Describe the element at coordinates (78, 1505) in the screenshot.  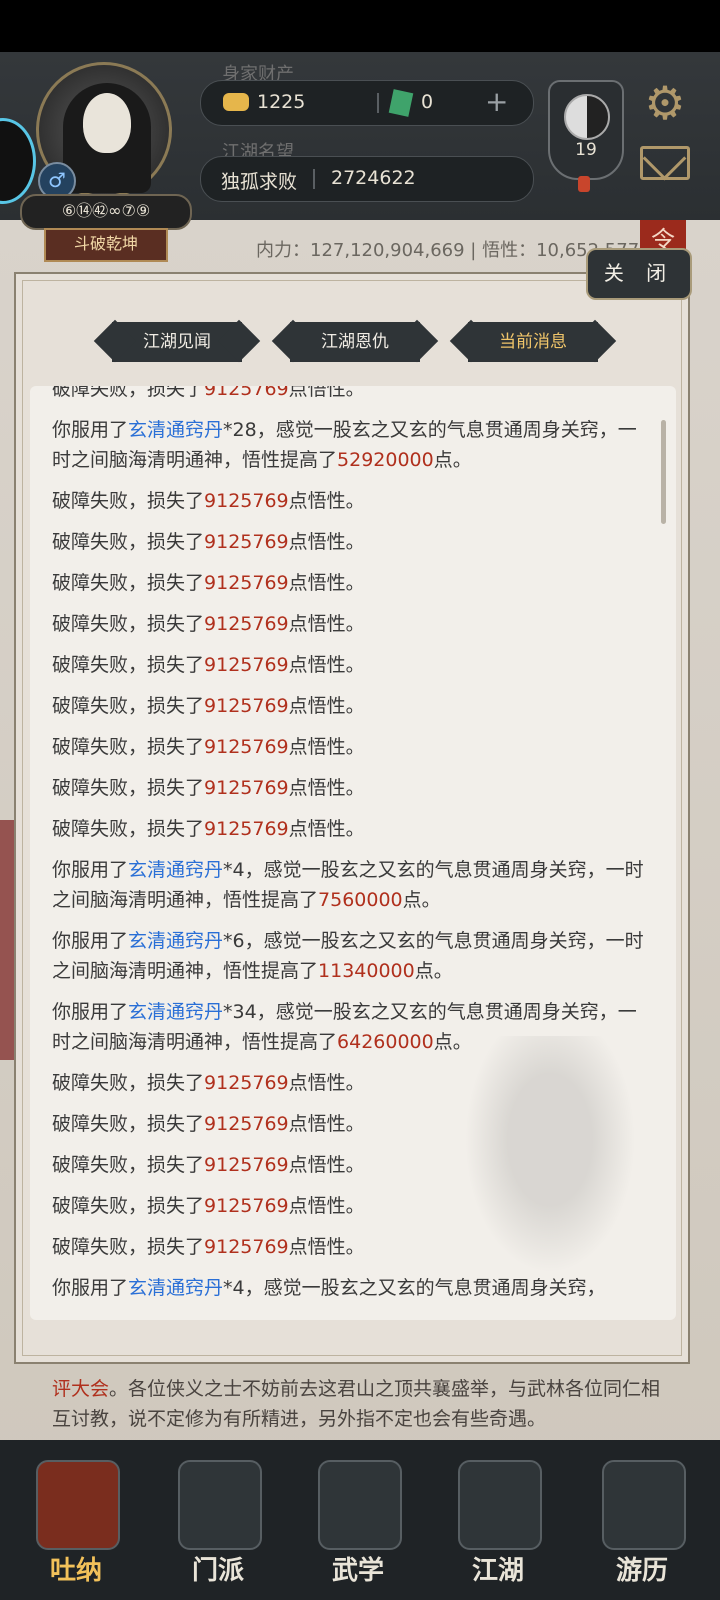
I see `meditation-icon` at that location.